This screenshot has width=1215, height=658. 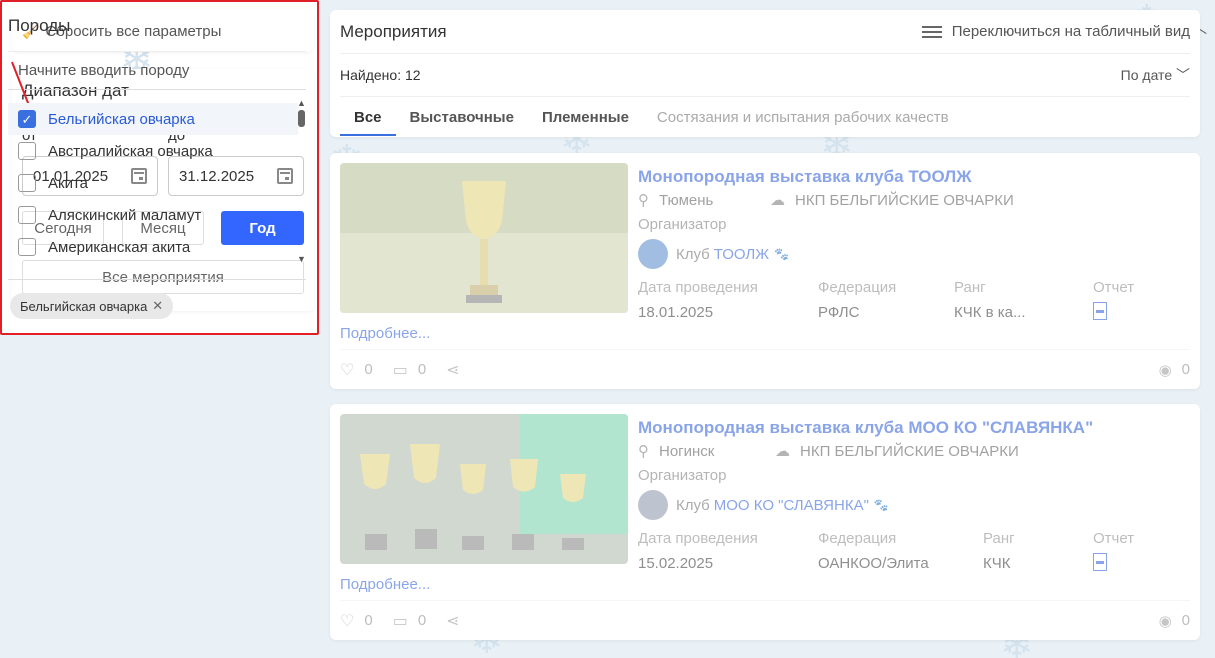 I want to click on breed-item: Австралийская овчарка, so click(x=153, y=151).